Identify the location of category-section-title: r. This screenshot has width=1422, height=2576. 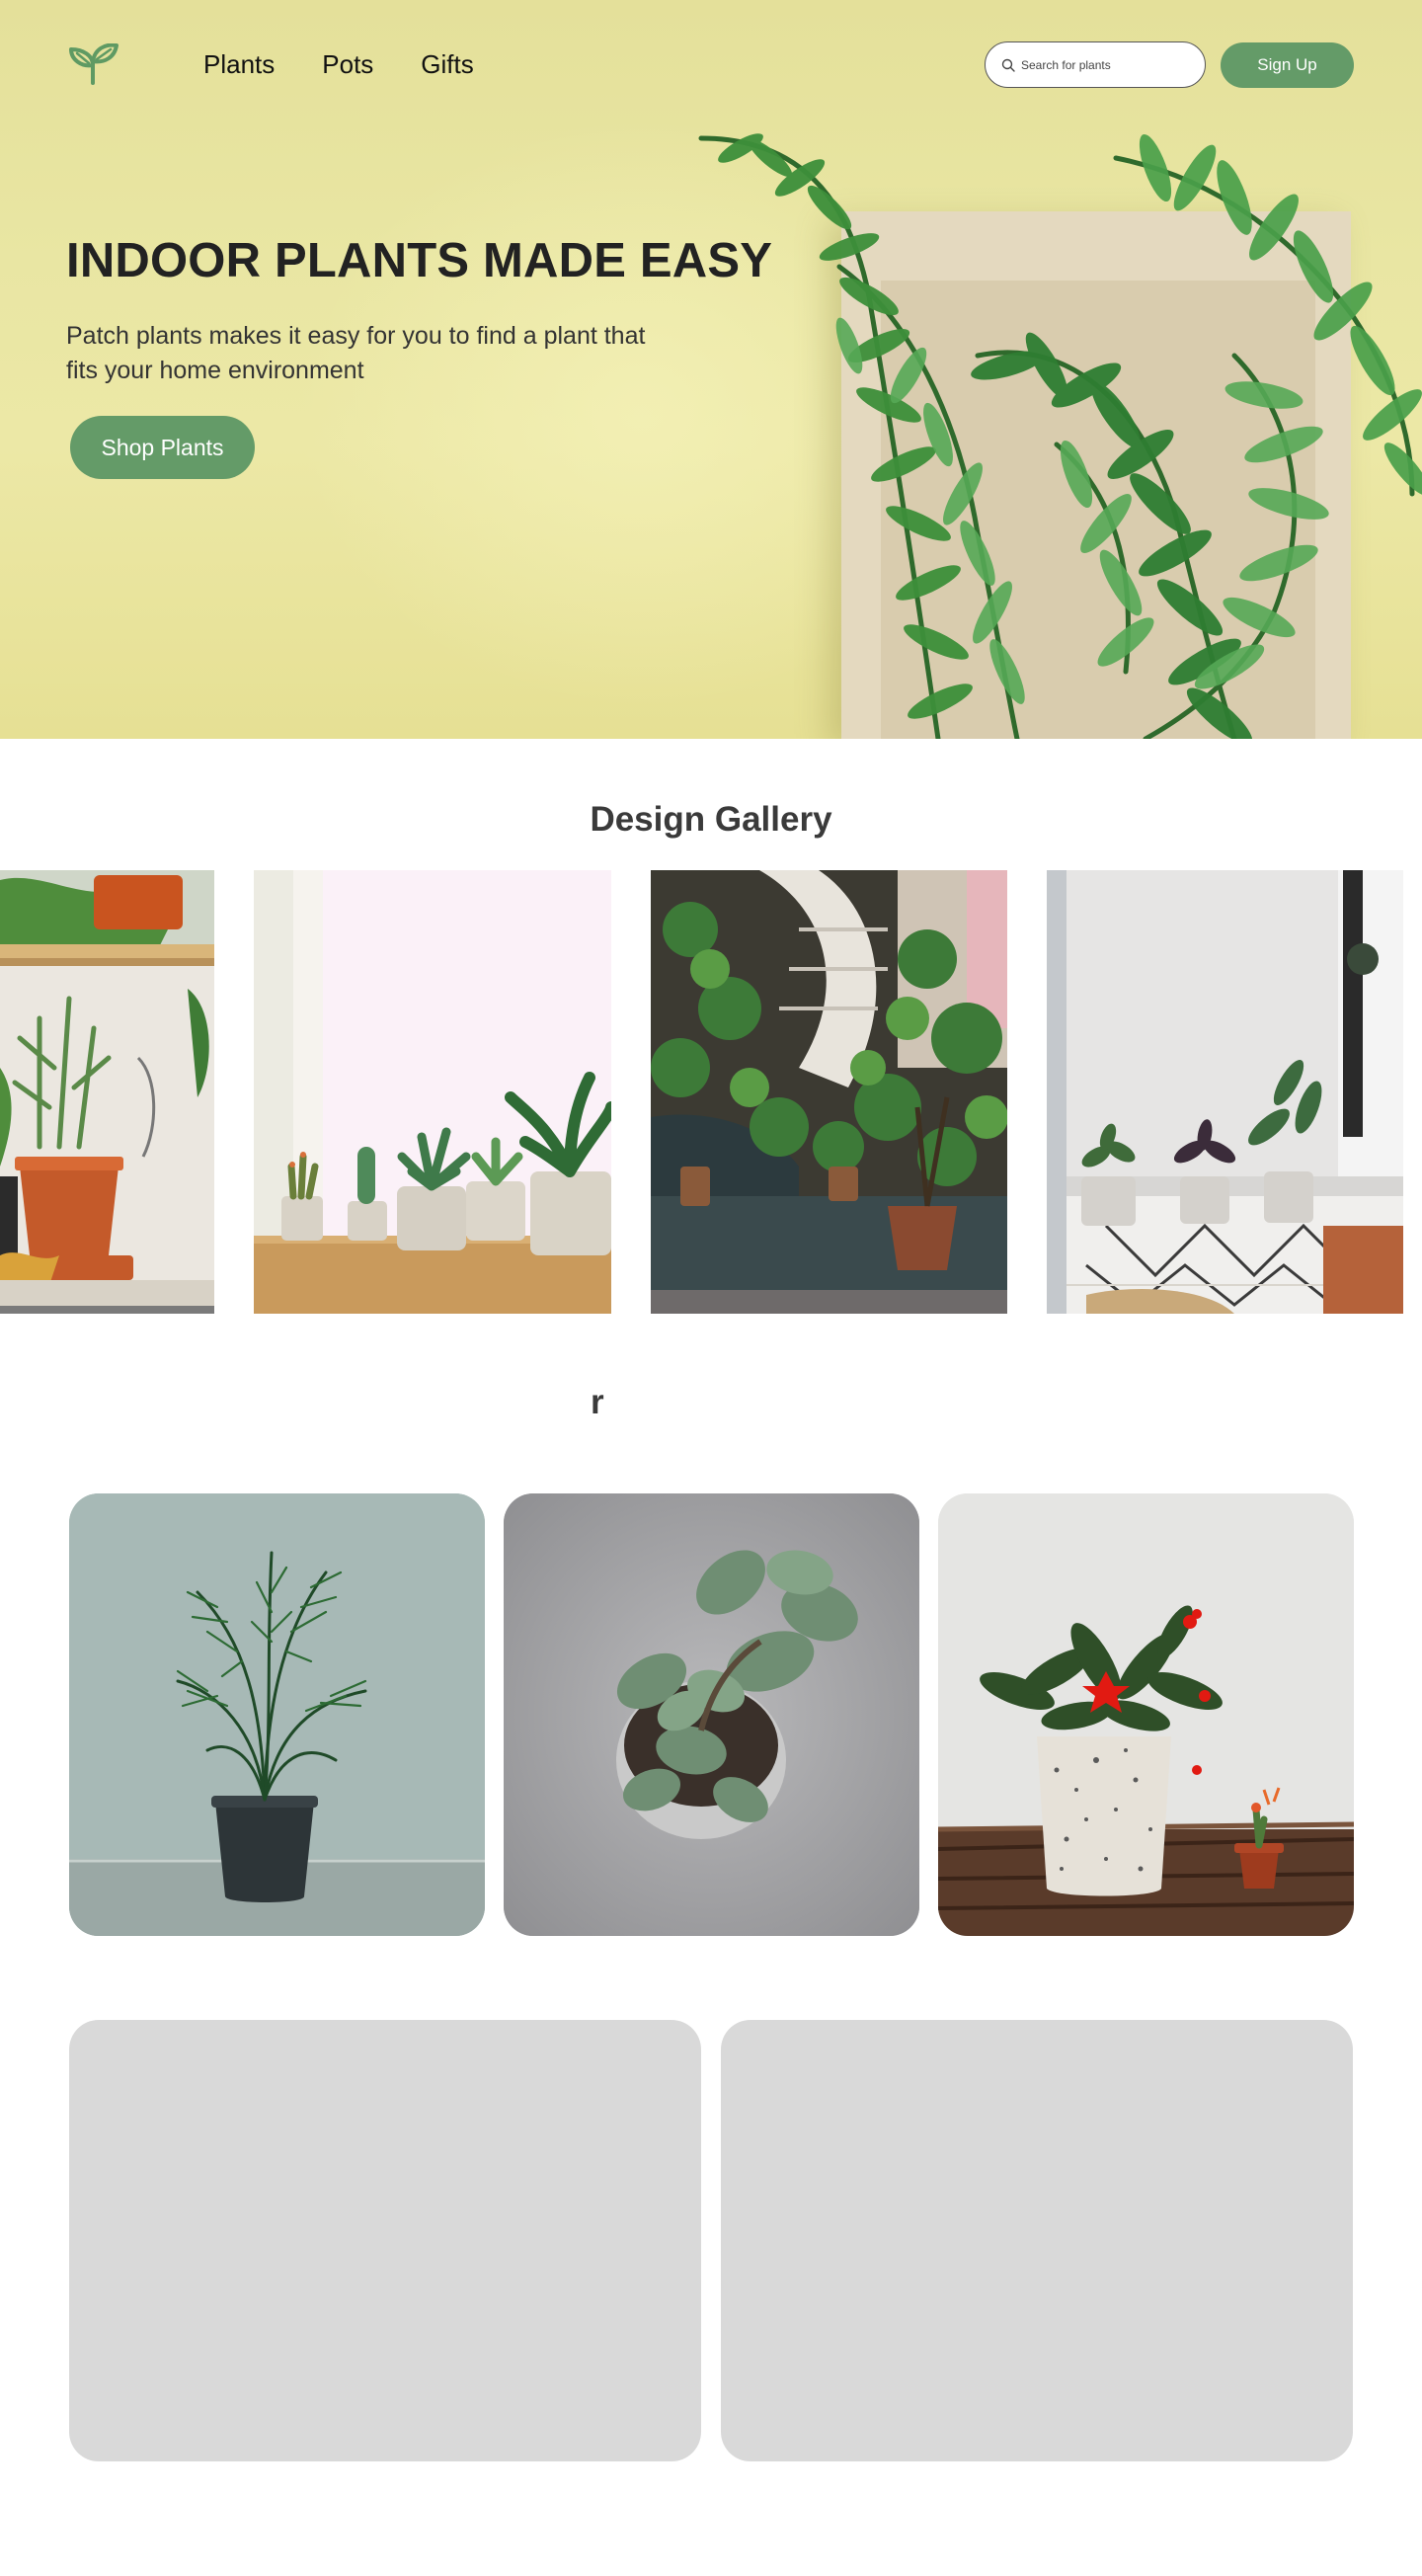
(597, 1402).